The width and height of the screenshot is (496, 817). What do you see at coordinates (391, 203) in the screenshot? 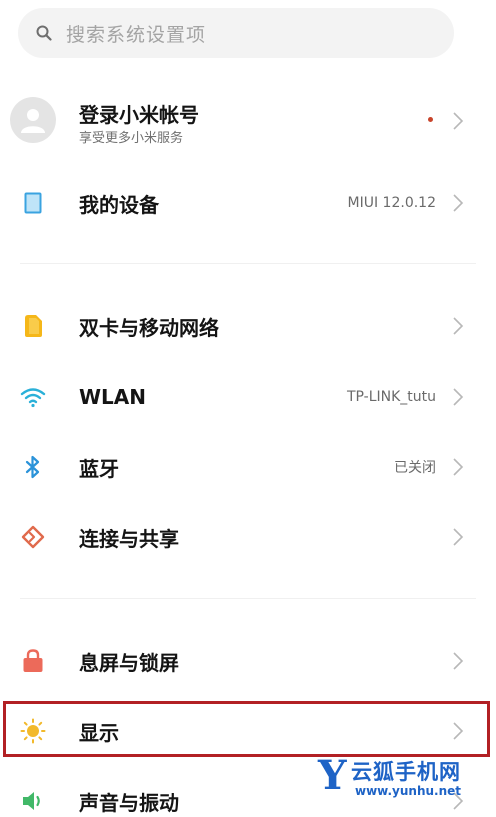
I see `my-device-value: MIUI 12.0.12` at bounding box center [391, 203].